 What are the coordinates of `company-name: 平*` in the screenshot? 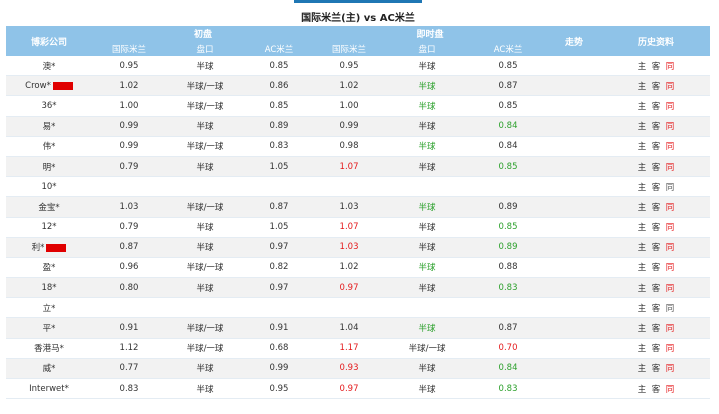 It's located at (49, 329).